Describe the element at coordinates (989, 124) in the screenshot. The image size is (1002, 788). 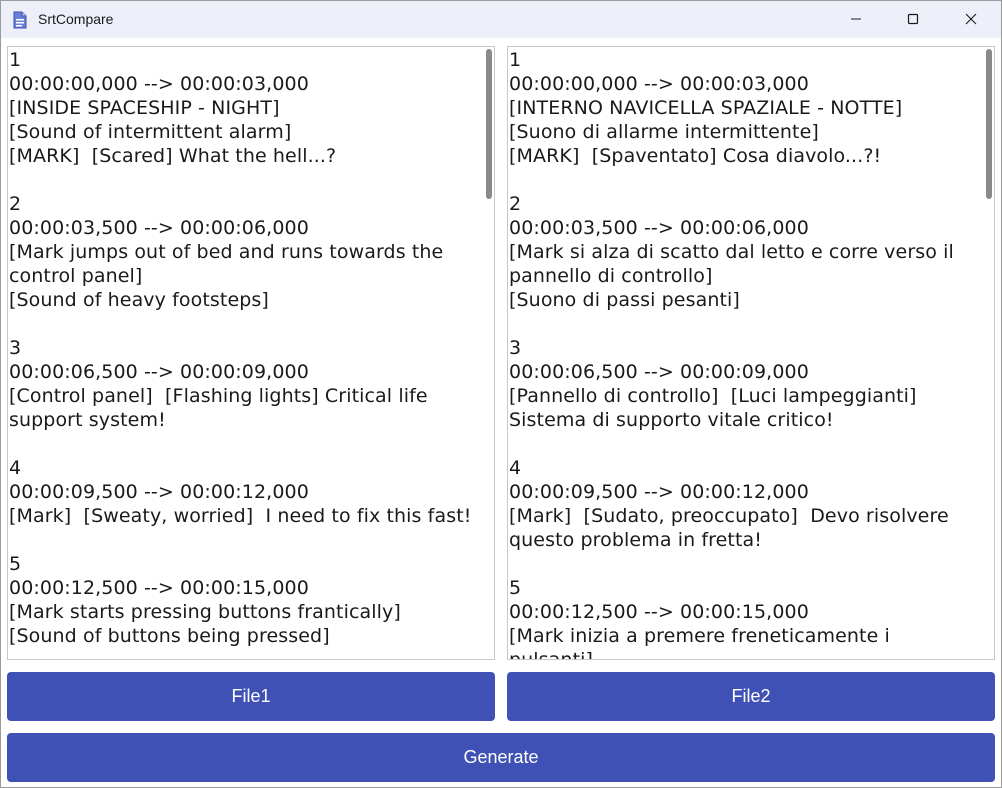
I see `right-scrollbar-thumb` at that location.